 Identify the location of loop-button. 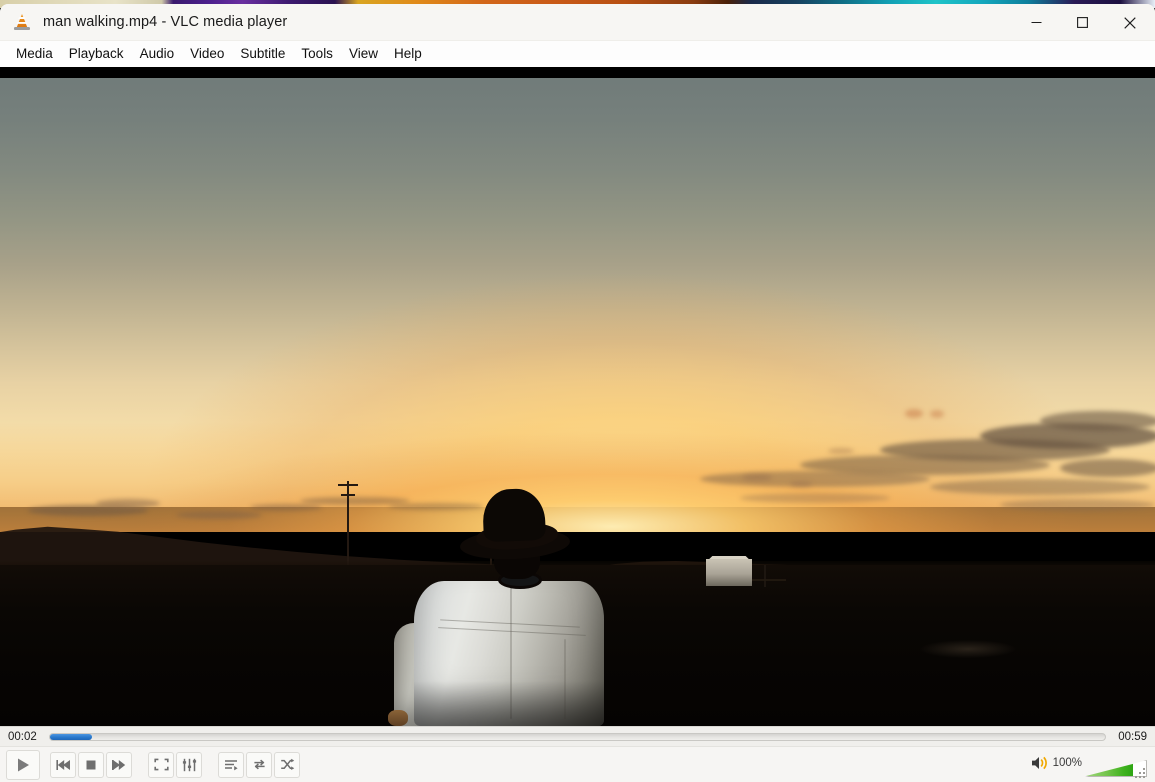
(259, 764).